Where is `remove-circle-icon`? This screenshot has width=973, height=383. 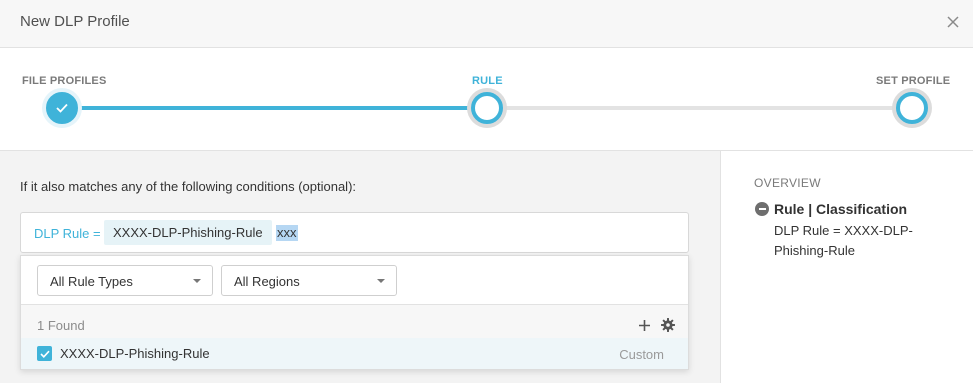 remove-circle-icon is located at coordinates (762, 209).